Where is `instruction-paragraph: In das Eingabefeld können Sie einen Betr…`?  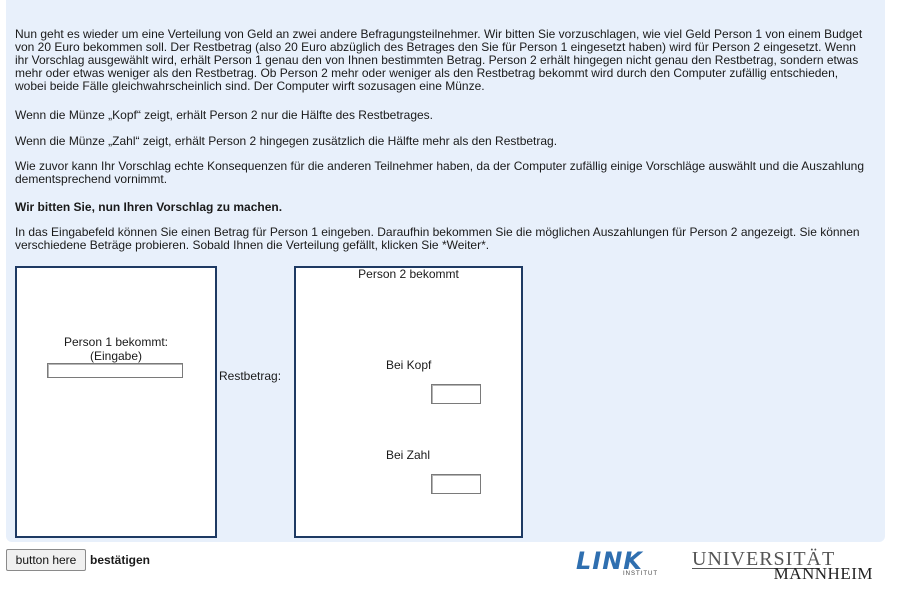
instruction-paragraph: In das Eingabefeld können Sie einen Betr… is located at coordinates (437, 238).